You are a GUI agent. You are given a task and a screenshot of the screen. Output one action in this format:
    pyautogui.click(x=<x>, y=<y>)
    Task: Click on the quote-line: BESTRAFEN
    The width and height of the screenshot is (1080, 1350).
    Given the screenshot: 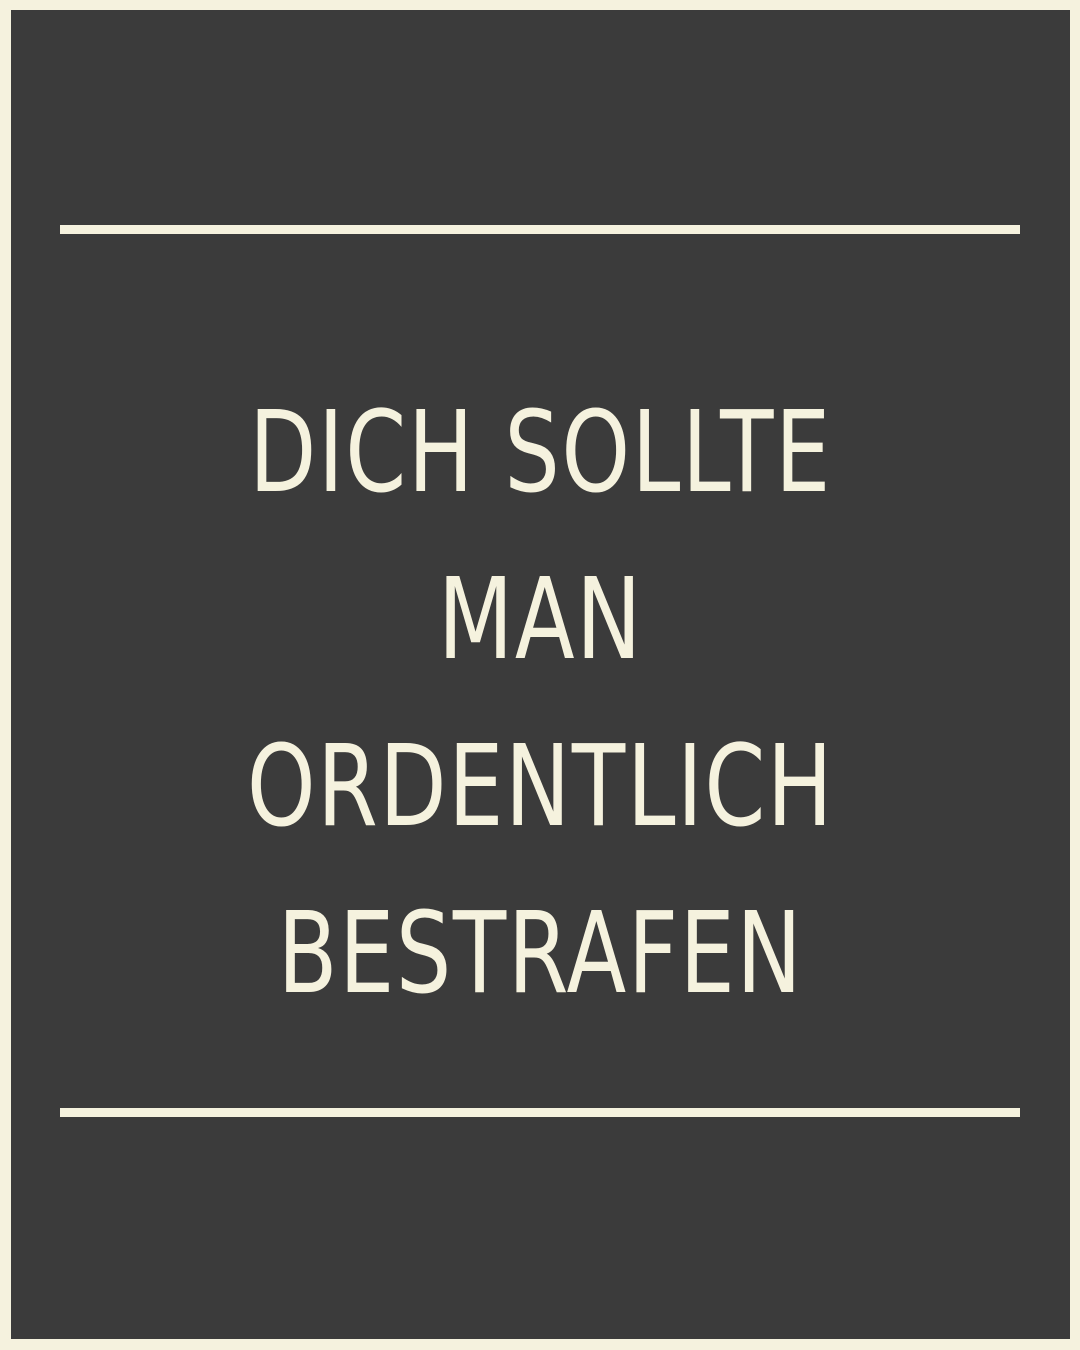 What is the action you would take?
    pyautogui.click(x=540, y=954)
    